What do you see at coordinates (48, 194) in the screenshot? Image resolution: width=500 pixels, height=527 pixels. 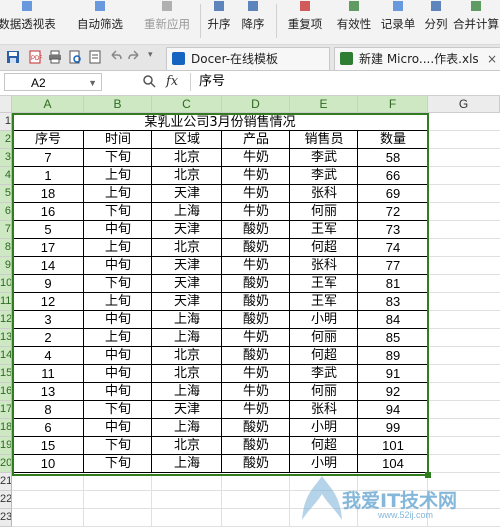 I see `table-cell: 18` at bounding box center [48, 194].